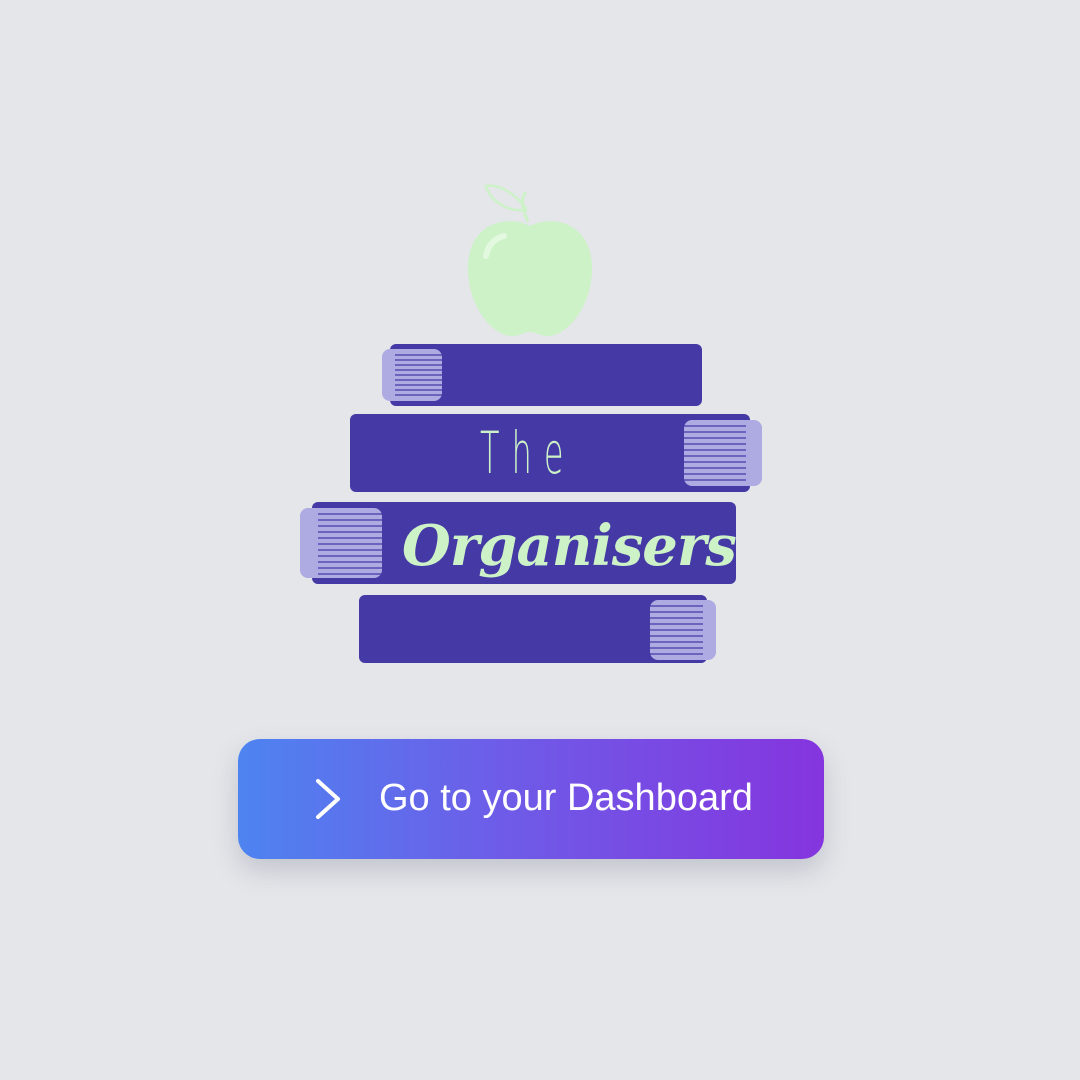  What do you see at coordinates (328, 799) in the screenshot?
I see `chevron-right-icon` at bounding box center [328, 799].